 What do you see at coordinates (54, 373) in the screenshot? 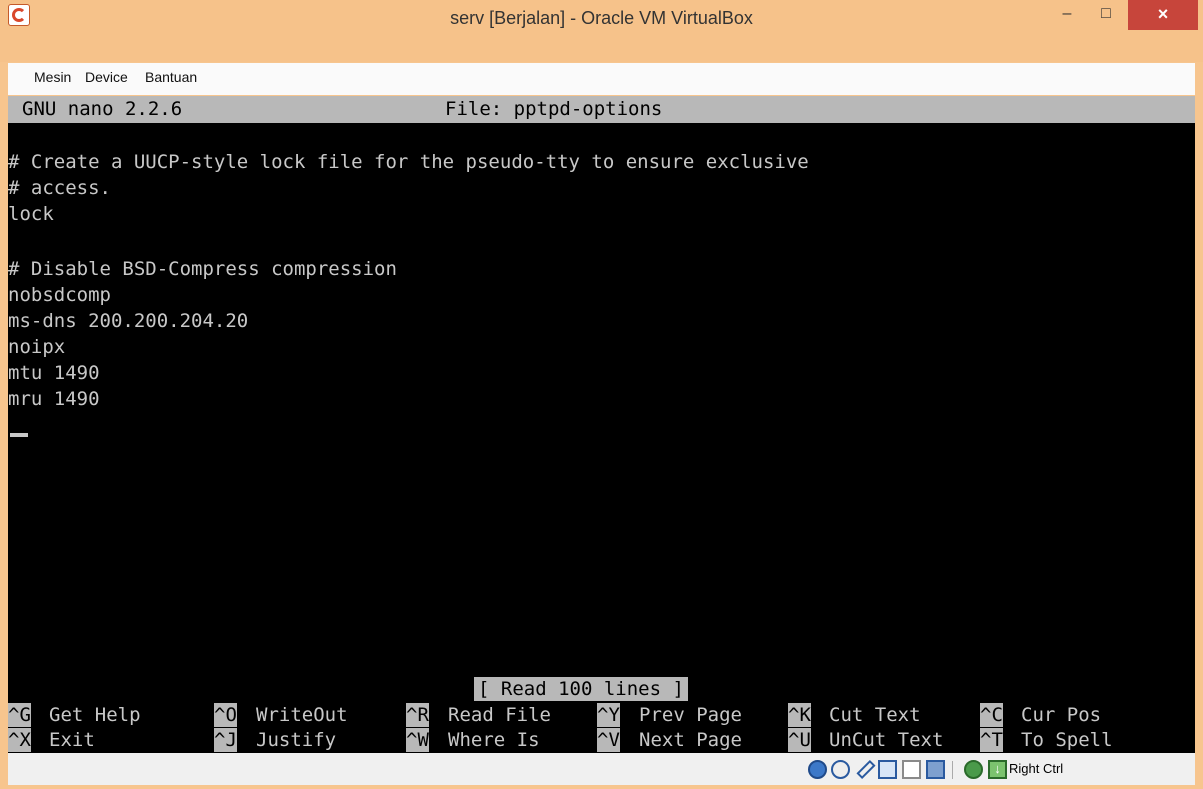
I see `text-line: mtu 1490` at bounding box center [54, 373].